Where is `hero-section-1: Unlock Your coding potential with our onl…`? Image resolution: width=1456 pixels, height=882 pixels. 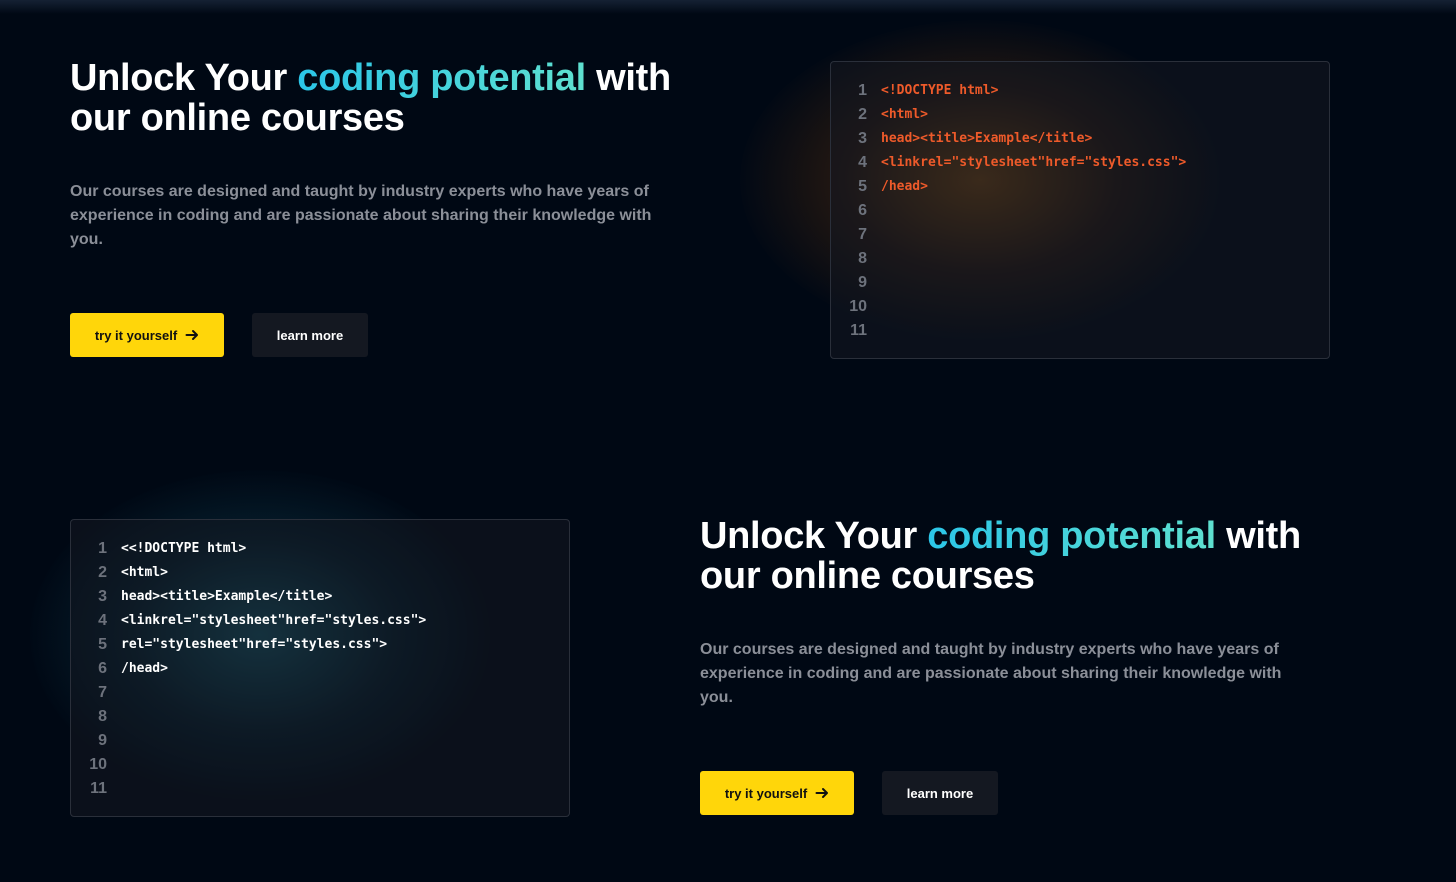 hero-section-1: Unlock Your coding potential with our onl… is located at coordinates (375, 207).